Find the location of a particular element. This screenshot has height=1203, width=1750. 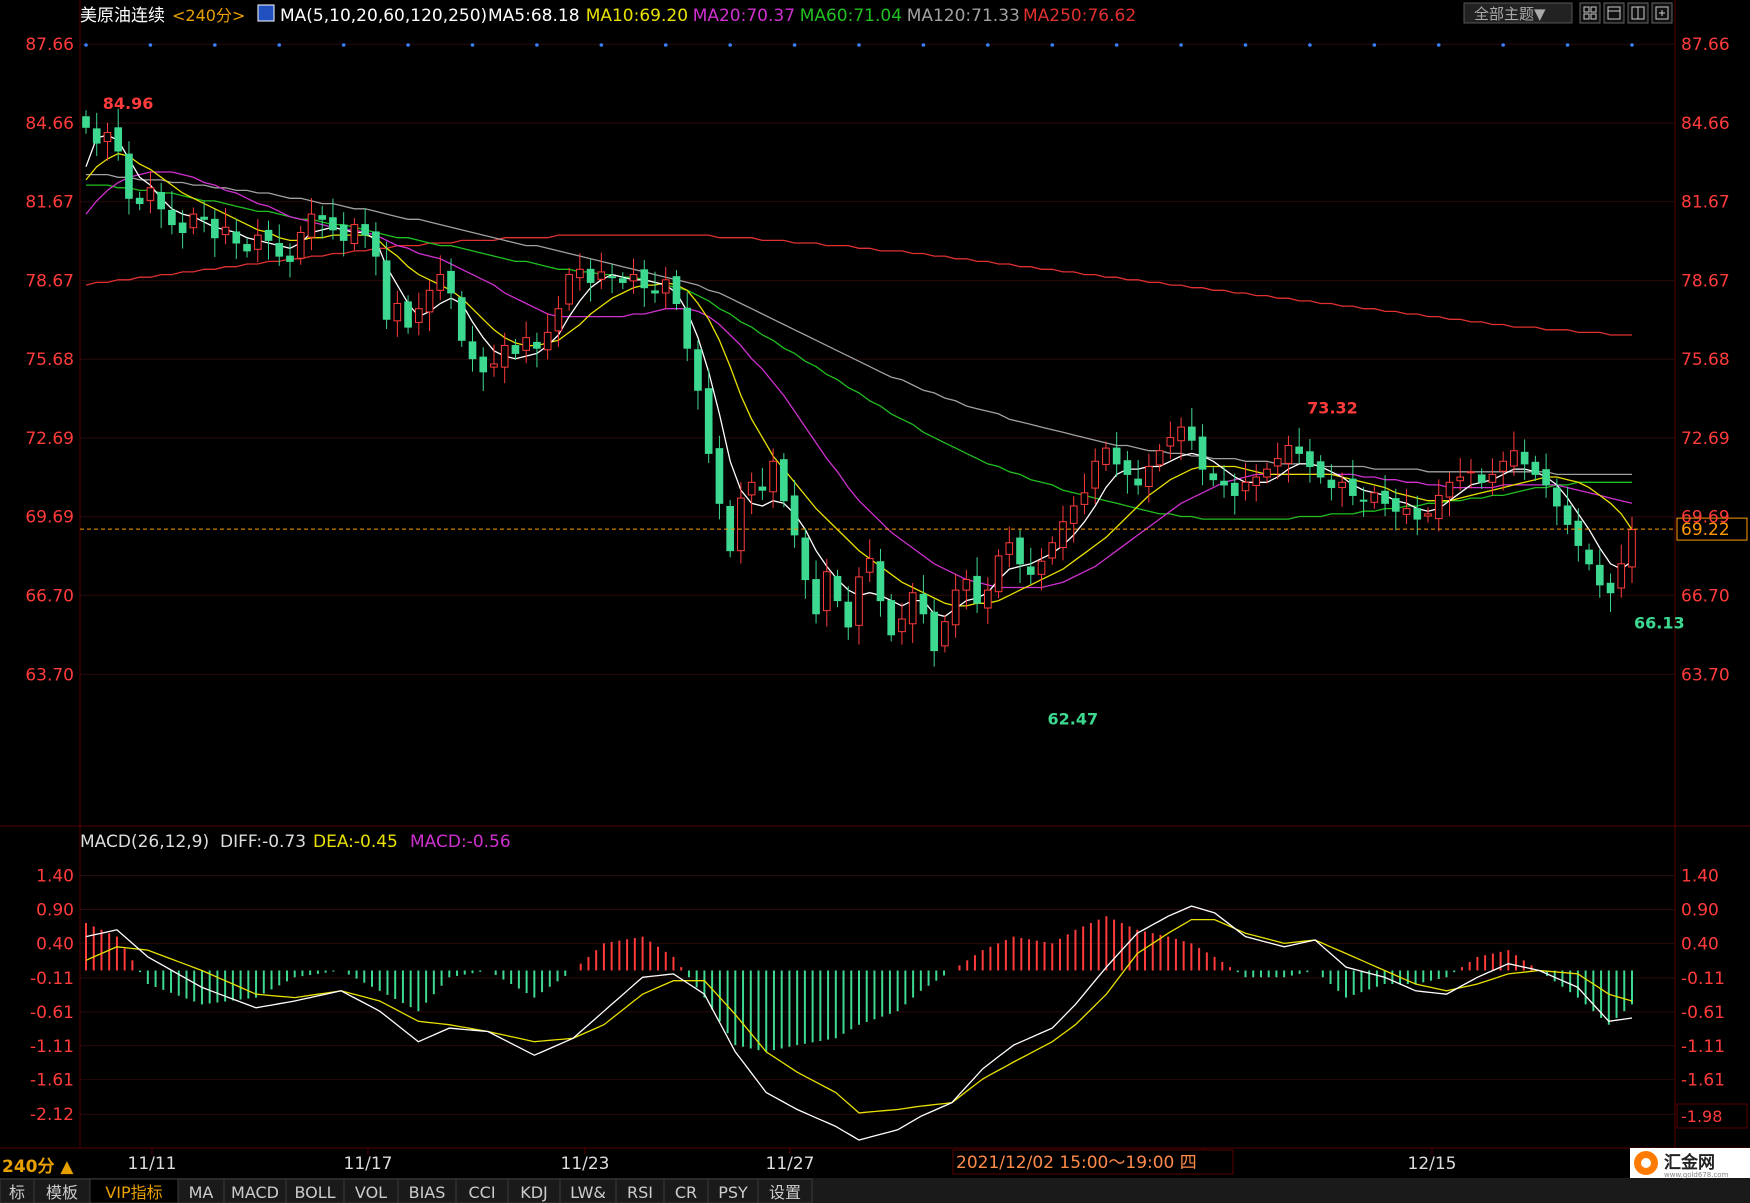

window-icon is located at coordinates (1614, 13).